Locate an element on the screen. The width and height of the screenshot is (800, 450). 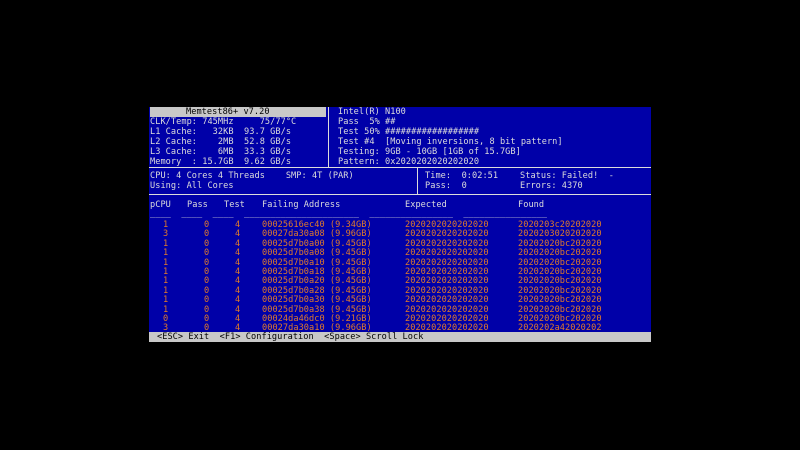
memory: Memory : 15.7GB 9.62 GB/s is located at coordinates (221, 162).